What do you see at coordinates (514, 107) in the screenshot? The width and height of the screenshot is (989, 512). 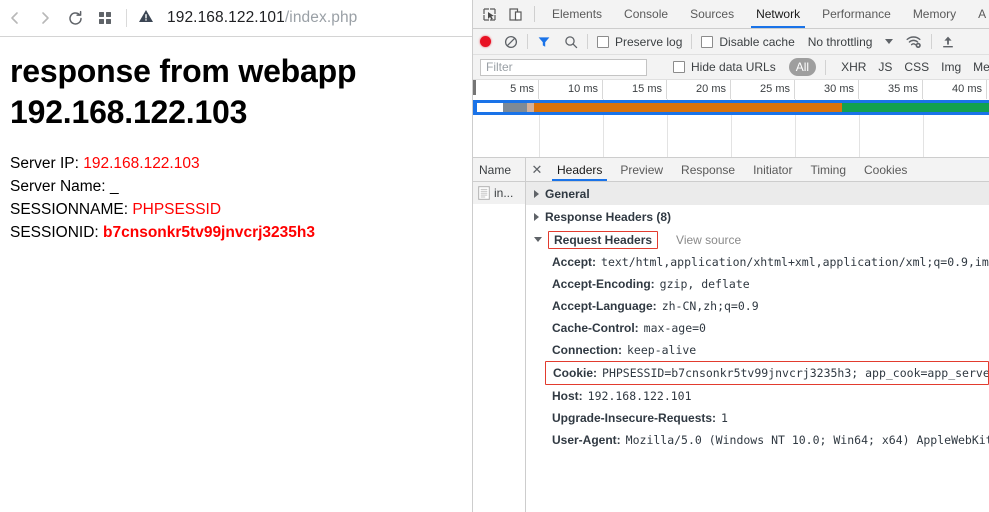 I see `waterfall-segment-stalled` at bounding box center [514, 107].